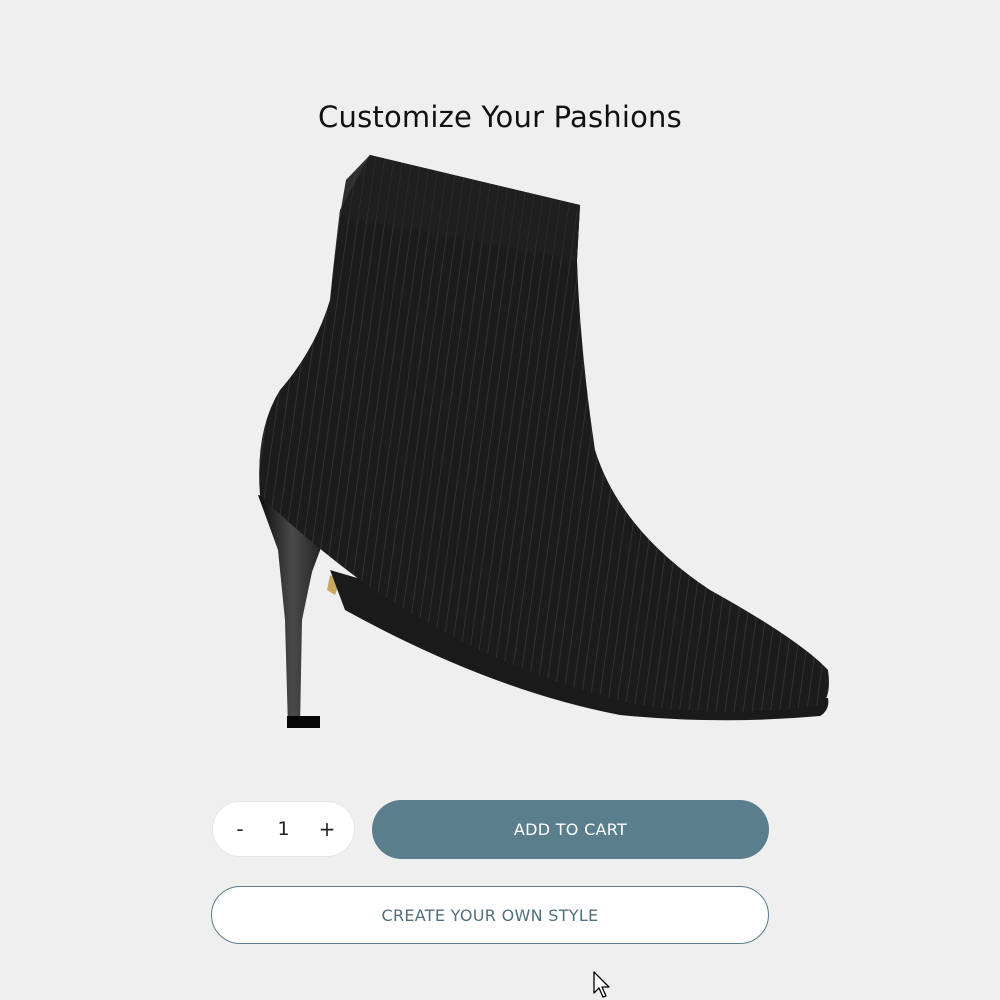 The height and width of the screenshot is (1000, 1000). I want to click on increment-button: +, so click(327, 829).